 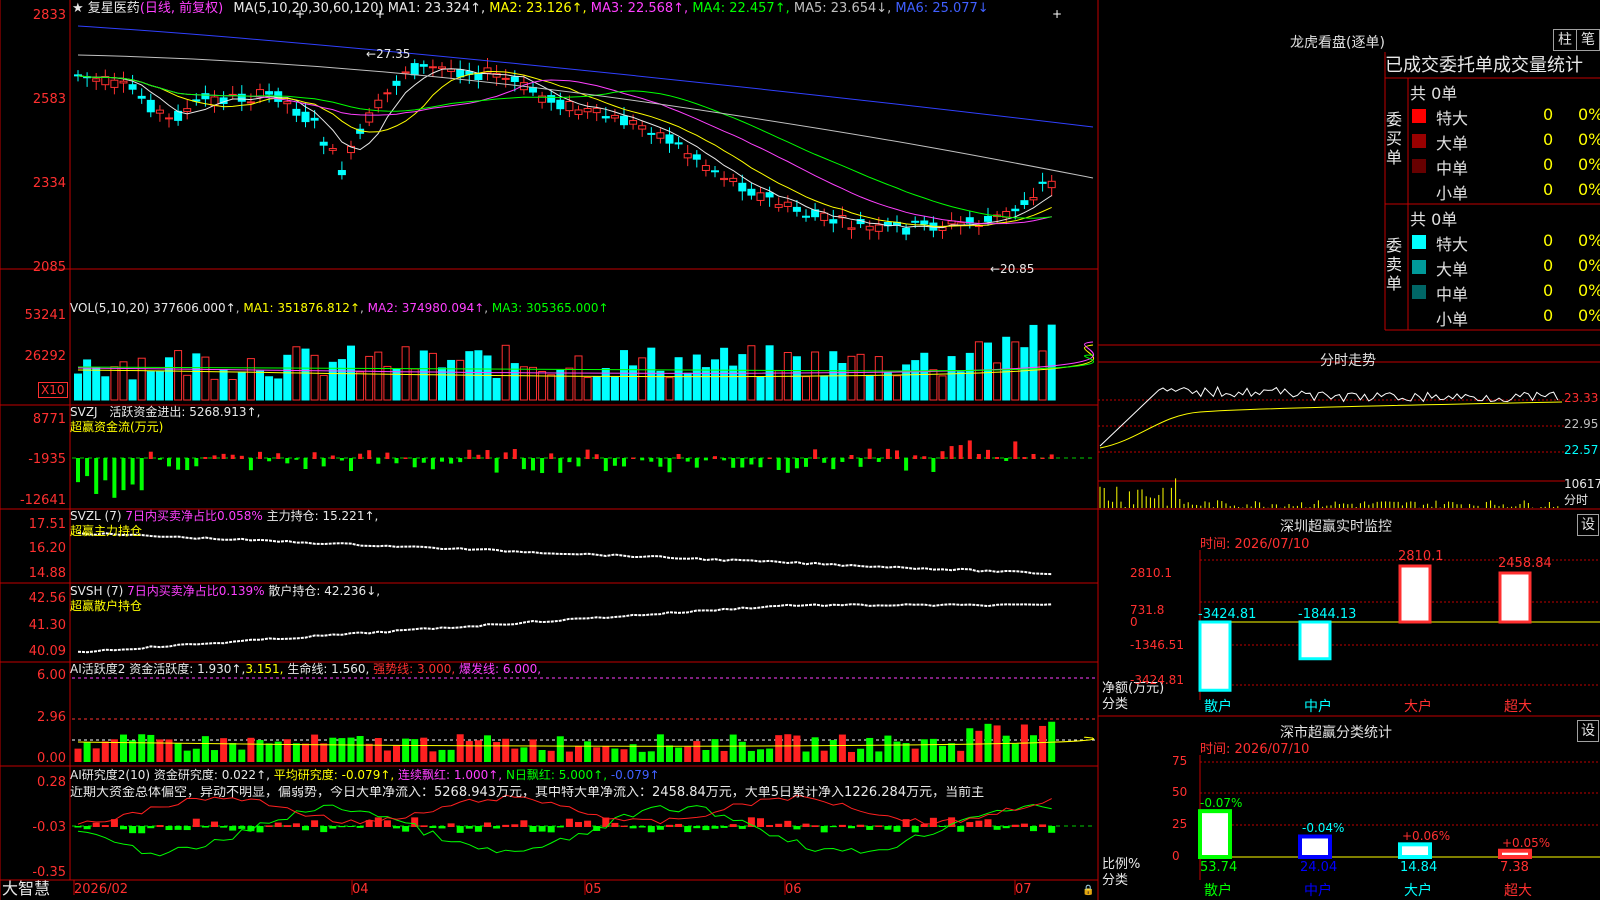 What do you see at coordinates (97, 591) in the screenshot?
I see `svsh-title: SVSH (7)` at bounding box center [97, 591].